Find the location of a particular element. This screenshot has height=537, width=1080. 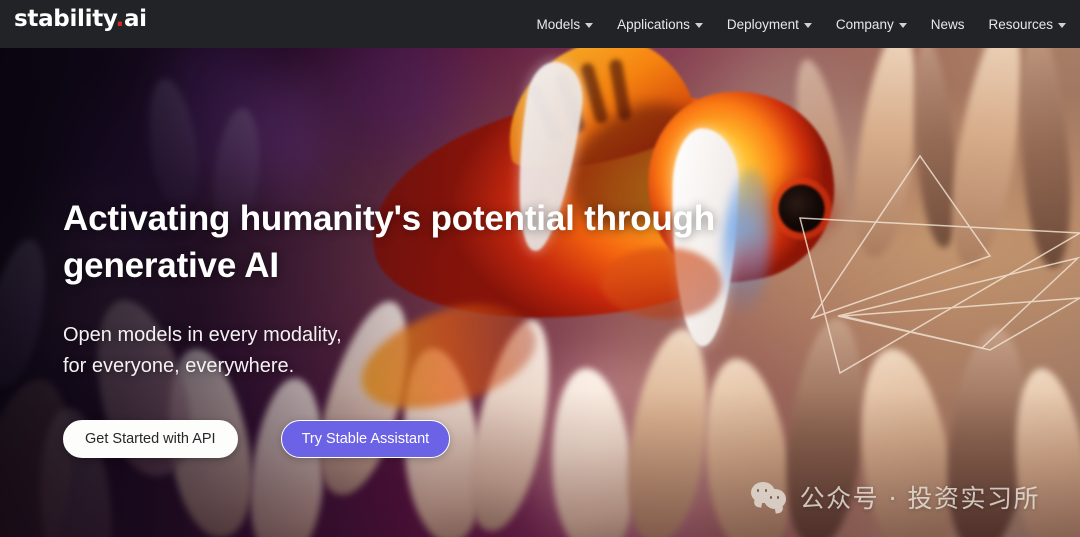

nav-item-resources: Resources is located at coordinates (1027, 24).